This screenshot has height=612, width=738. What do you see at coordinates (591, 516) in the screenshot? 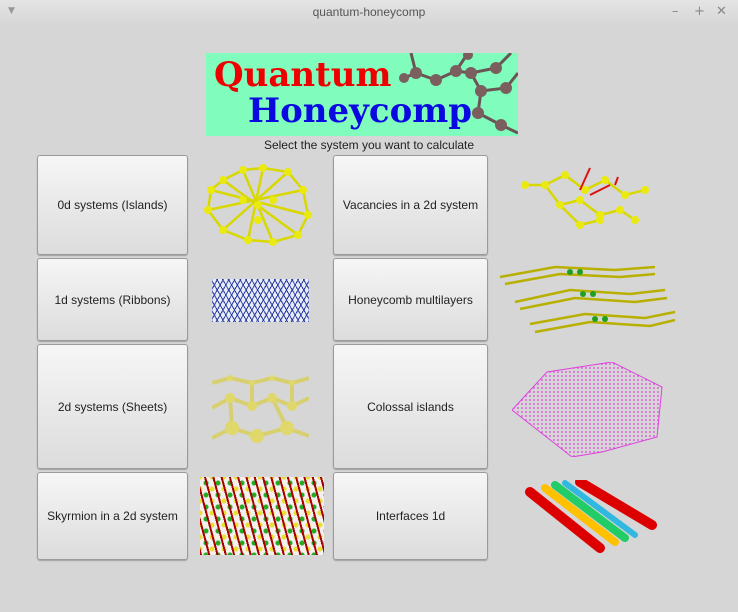
I see `interfaces-image` at bounding box center [591, 516].